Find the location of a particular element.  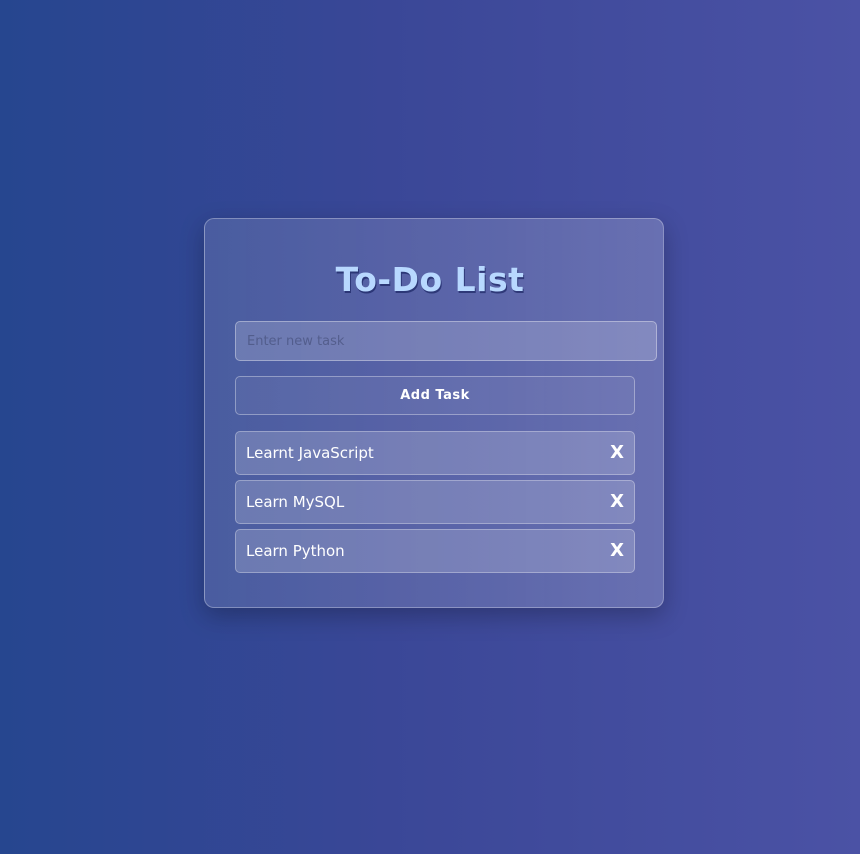

task-item: Learn Python X is located at coordinates (435, 551).